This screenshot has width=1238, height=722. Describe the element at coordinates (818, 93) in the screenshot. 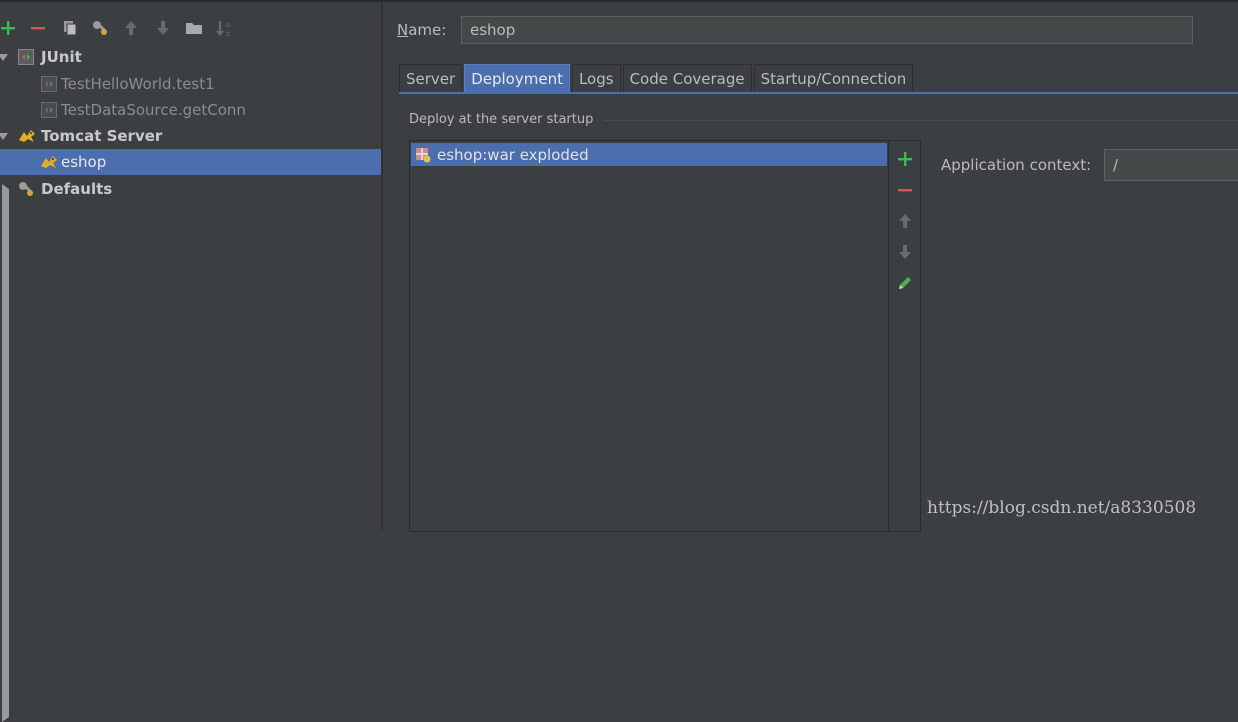

I see `tab-underline` at that location.